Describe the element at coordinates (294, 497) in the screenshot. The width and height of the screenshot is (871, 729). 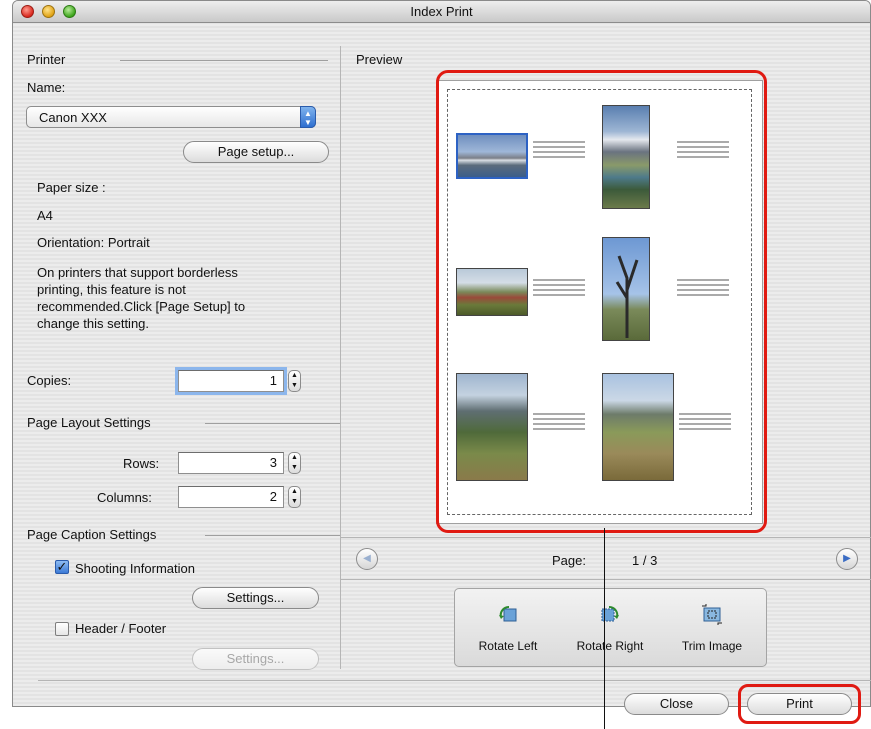
I see `columns-stepper: ▲ ▼` at that location.